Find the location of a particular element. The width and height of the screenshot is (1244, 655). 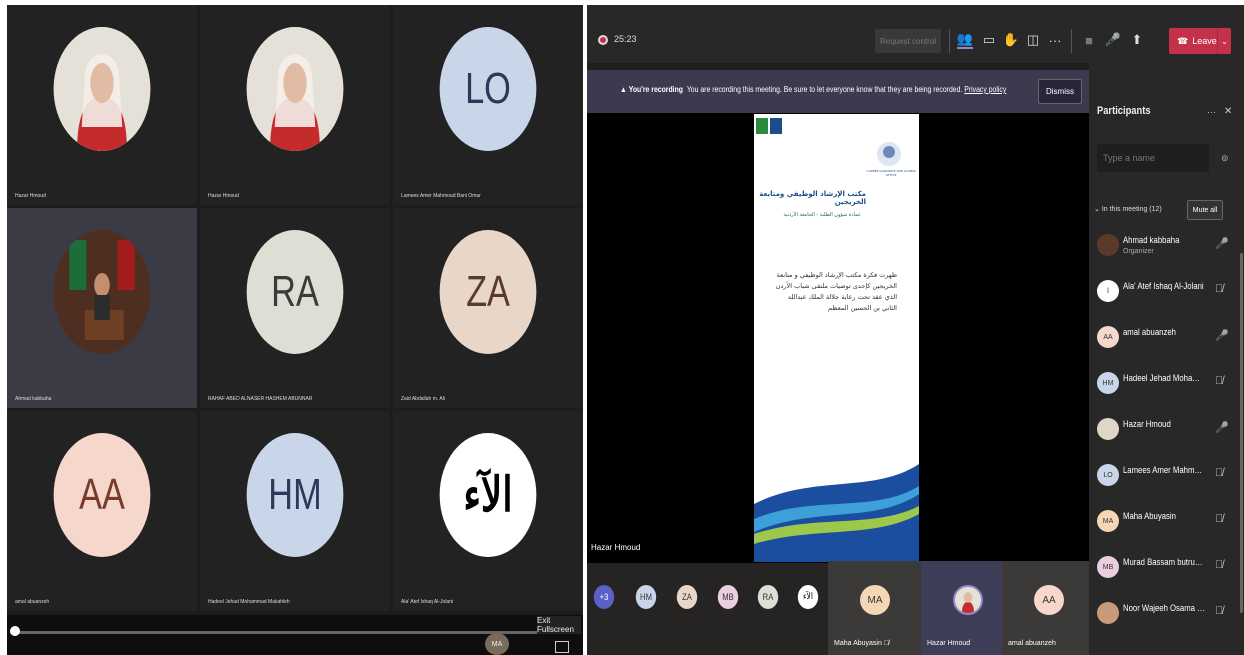

dismiss-button: Dismiss is located at coordinates (1060, 91).